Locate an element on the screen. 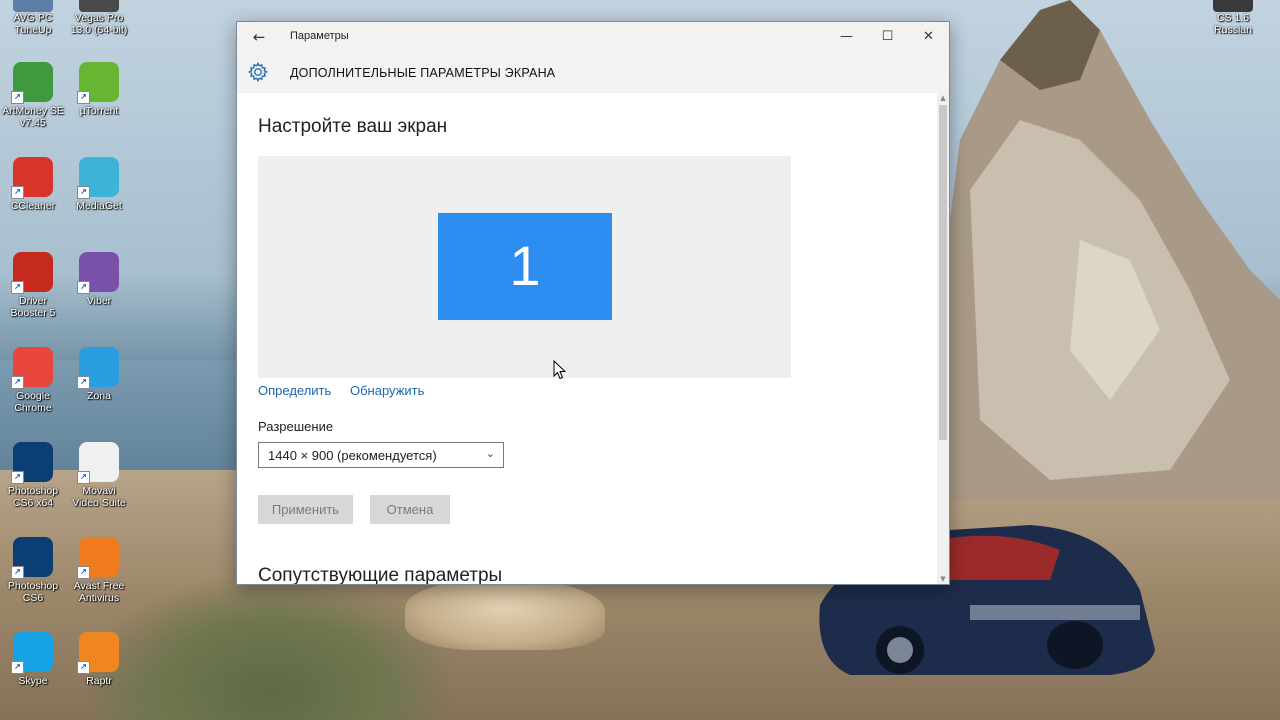 The width and height of the screenshot is (1280, 720). desktop-icon-photoshop: ↗ Photoshop CS6 x64 is located at coordinates (33, 475).